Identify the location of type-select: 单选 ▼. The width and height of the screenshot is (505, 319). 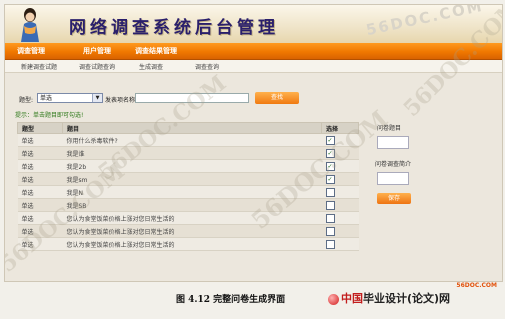
(70, 98).